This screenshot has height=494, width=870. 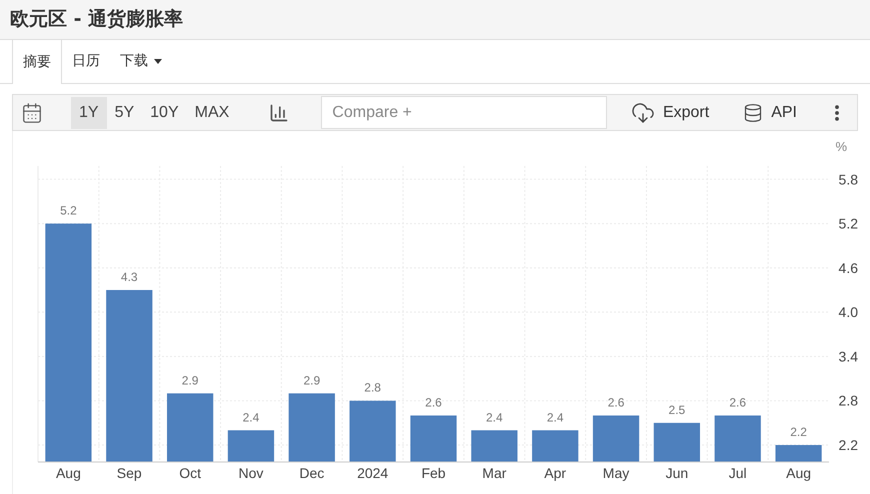 I want to click on range-button: MAX, so click(x=212, y=112).